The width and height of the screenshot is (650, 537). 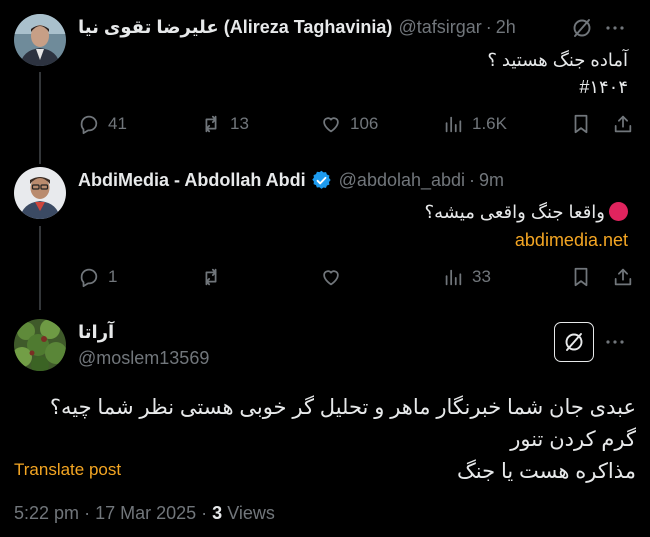 What do you see at coordinates (491, 180) in the screenshot?
I see `tweet-2-time: 9m` at bounding box center [491, 180].